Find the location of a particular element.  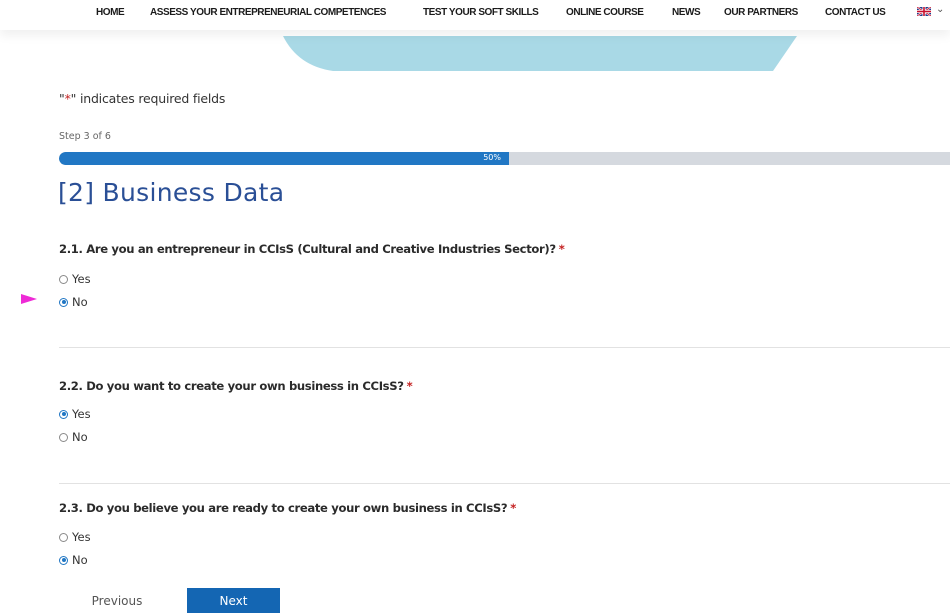

required-fields-note: "*" indicates required fields is located at coordinates (142, 98).